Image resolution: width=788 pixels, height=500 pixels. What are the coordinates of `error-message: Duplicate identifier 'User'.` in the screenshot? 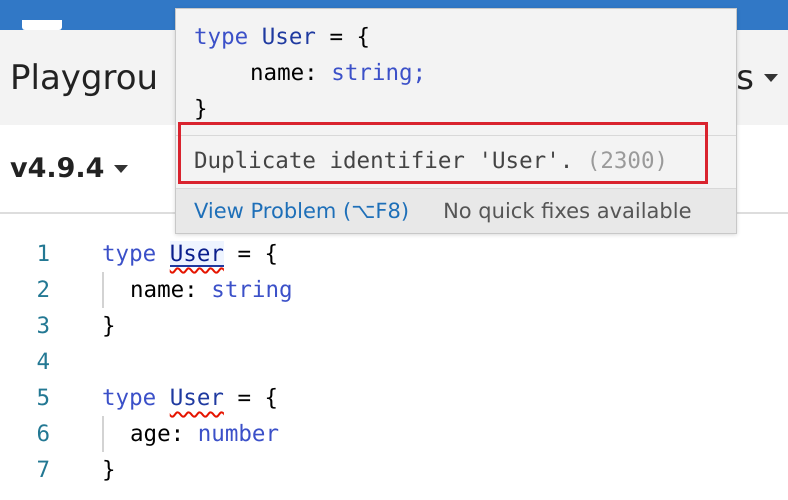 It's located at (384, 161).